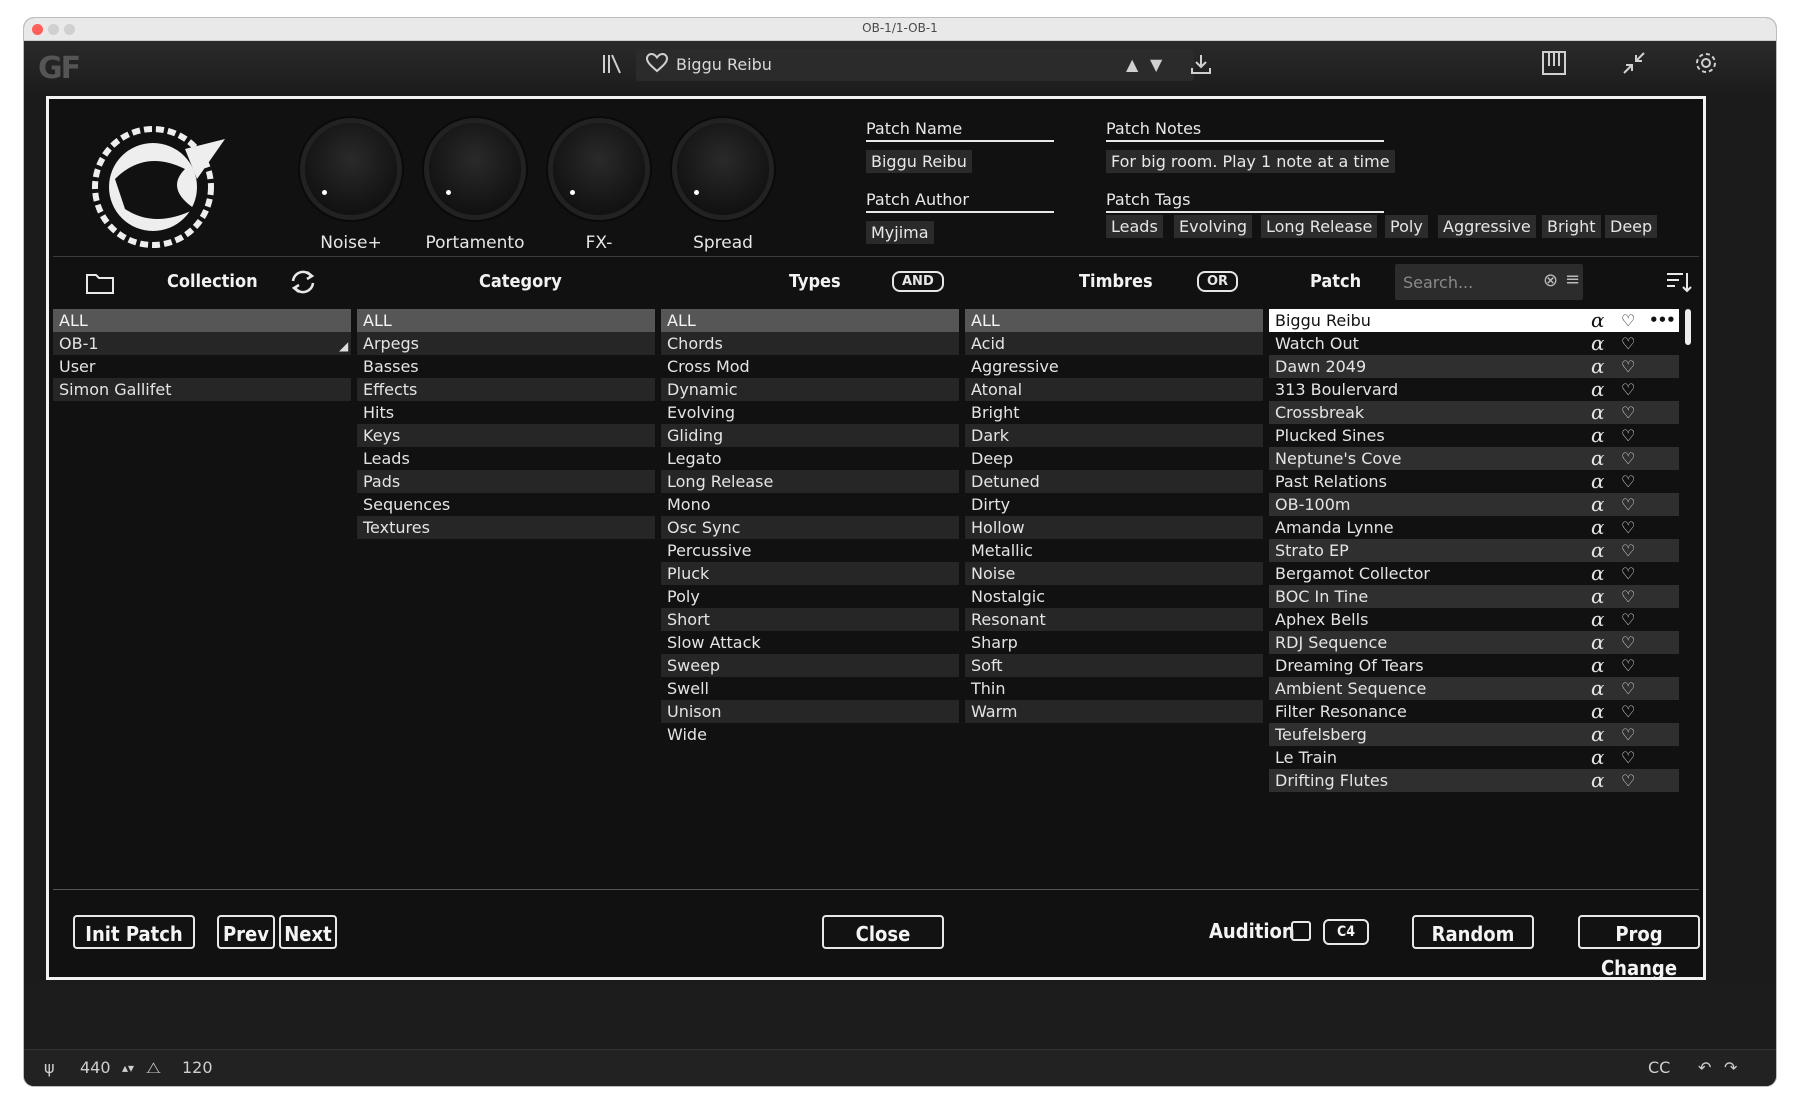  What do you see at coordinates (506, 481) in the screenshot?
I see `category-item-pads: Pads` at bounding box center [506, 481].